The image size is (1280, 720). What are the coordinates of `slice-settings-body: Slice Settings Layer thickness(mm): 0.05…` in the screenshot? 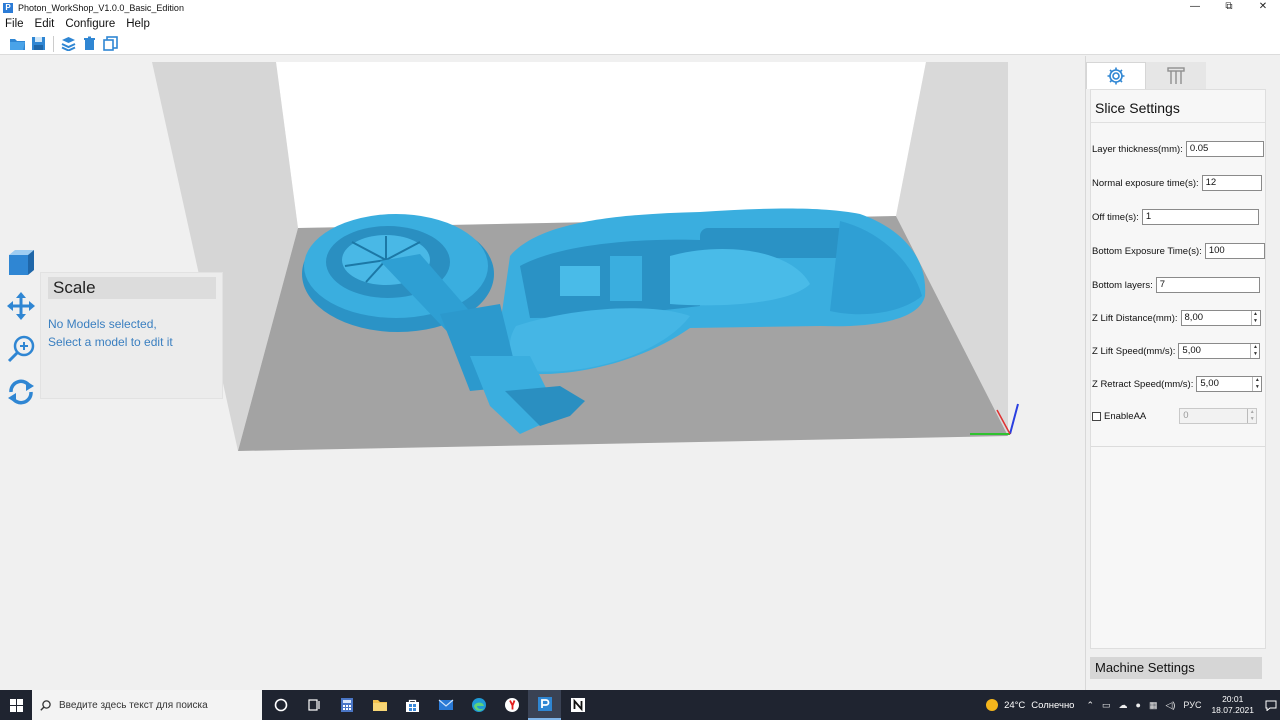 It's located at (1178, 369).